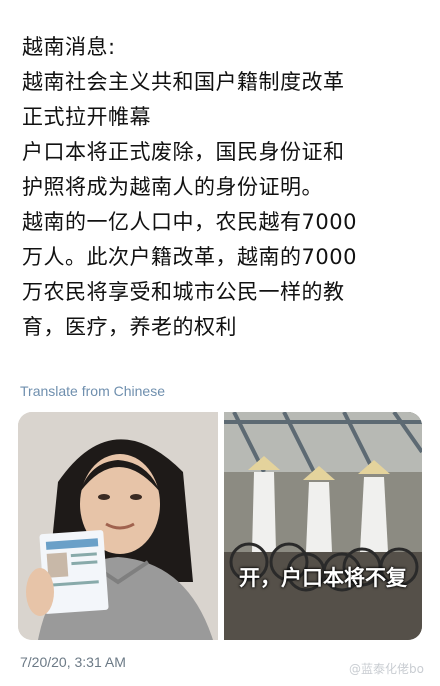  Describe the element at coordinates (323, 578) in the screenshot. I see `video-subtitle: 开，户口本将不复` at that location.